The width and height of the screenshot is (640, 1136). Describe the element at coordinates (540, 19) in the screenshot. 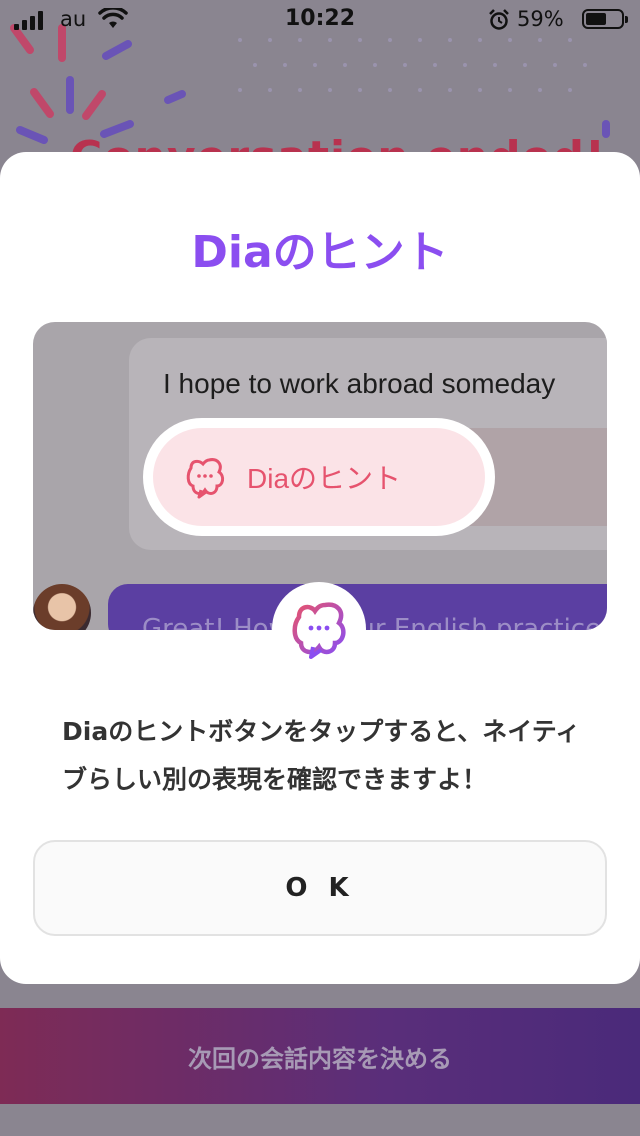

I see `battery-percent: 59%` at that location.